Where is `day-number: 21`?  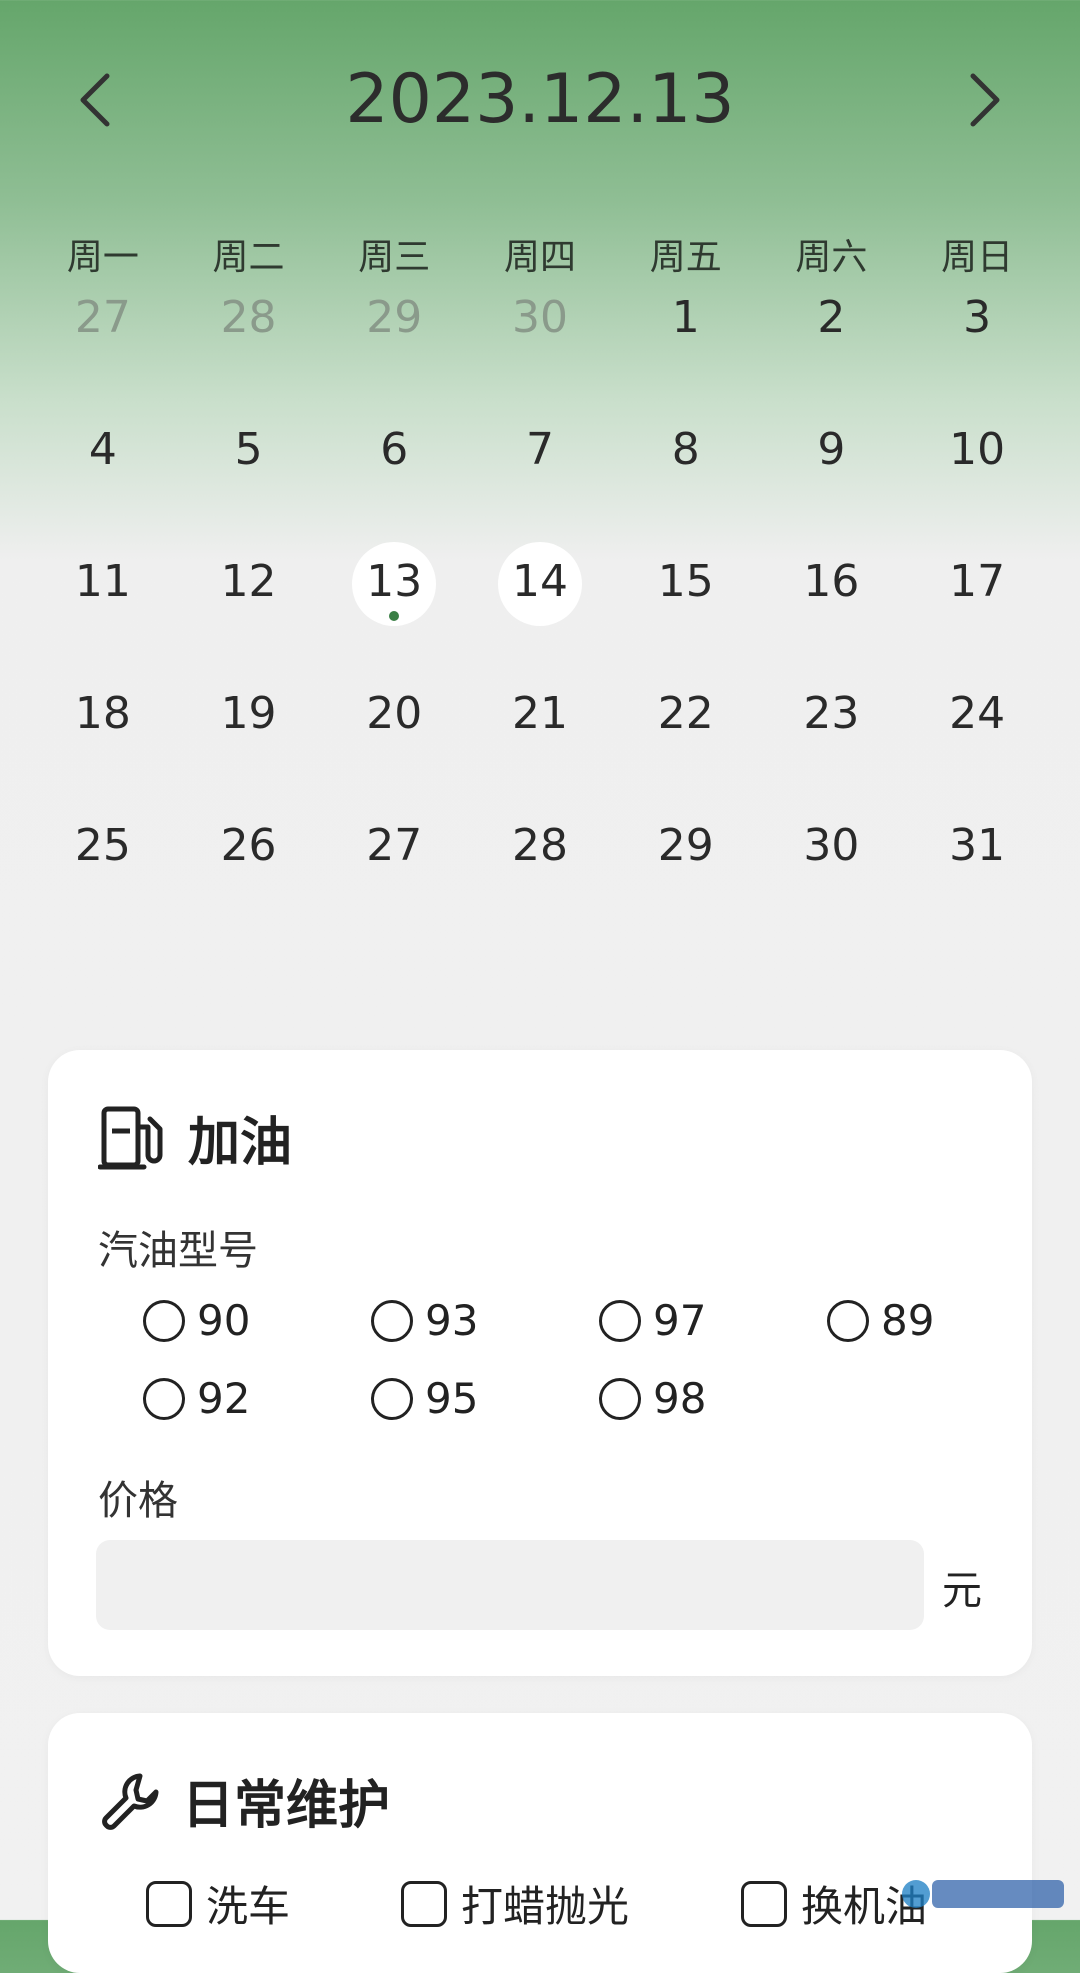
day-number: 21 is located at coordinates (539, 713).